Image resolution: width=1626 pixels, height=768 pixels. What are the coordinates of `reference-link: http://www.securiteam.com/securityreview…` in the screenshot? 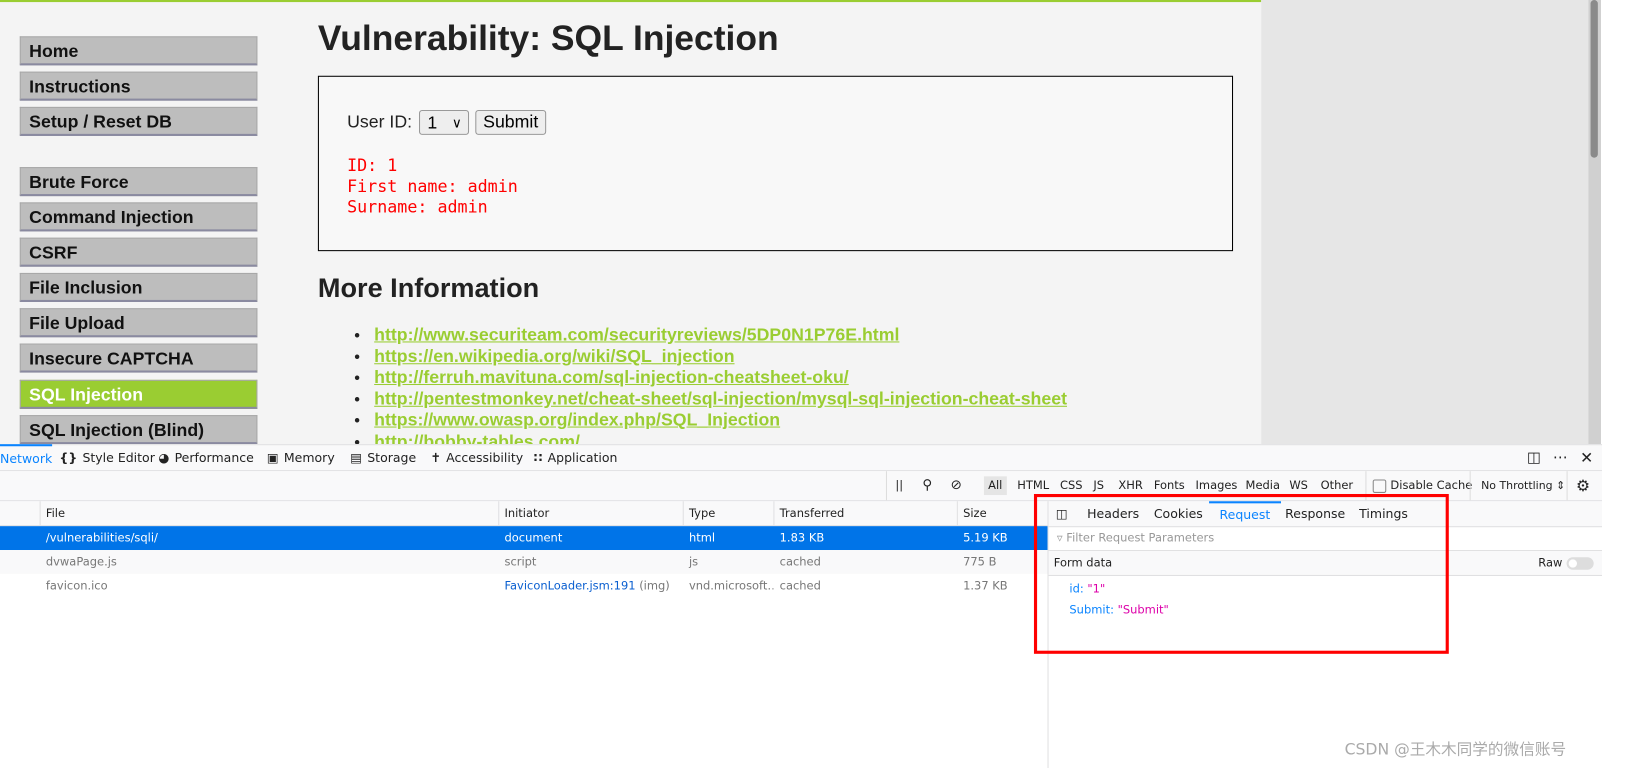 It's located at (636, 335).